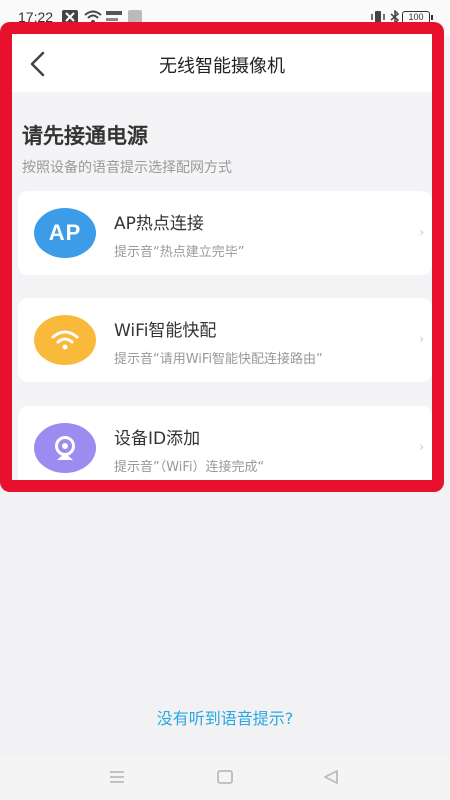  What do you see at coordinates (85, 136) in the screenshot?
I see `section-heading: 请先接通电源` at bounding box center [85, 136].